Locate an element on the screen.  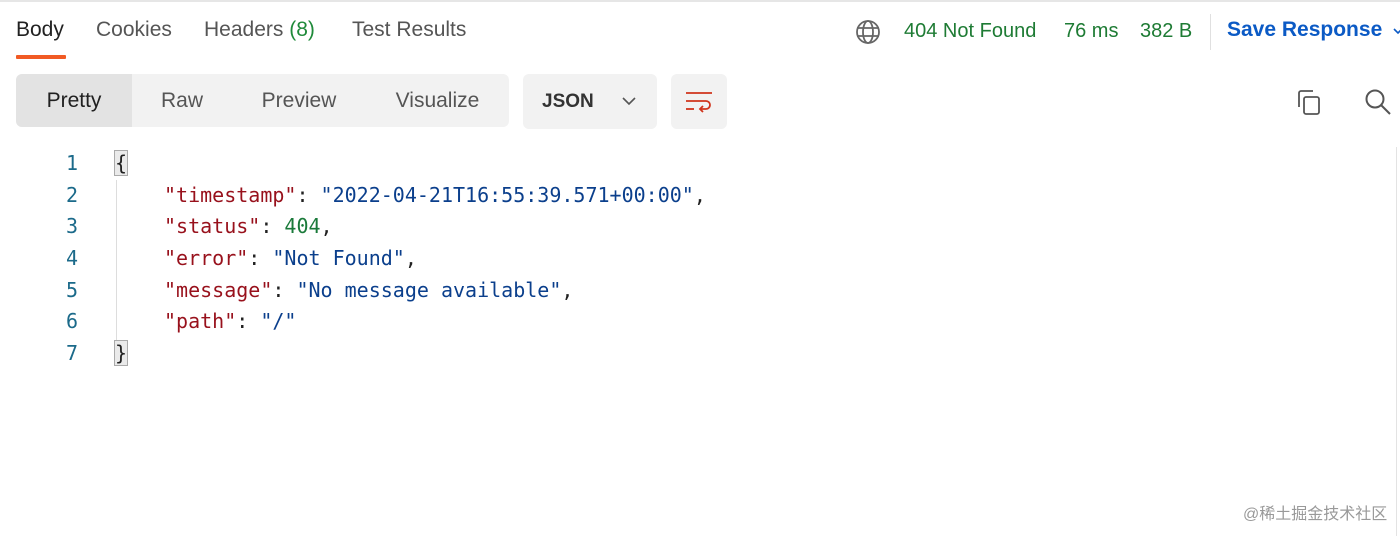
search-icon is located at coordinates (1378, 102).